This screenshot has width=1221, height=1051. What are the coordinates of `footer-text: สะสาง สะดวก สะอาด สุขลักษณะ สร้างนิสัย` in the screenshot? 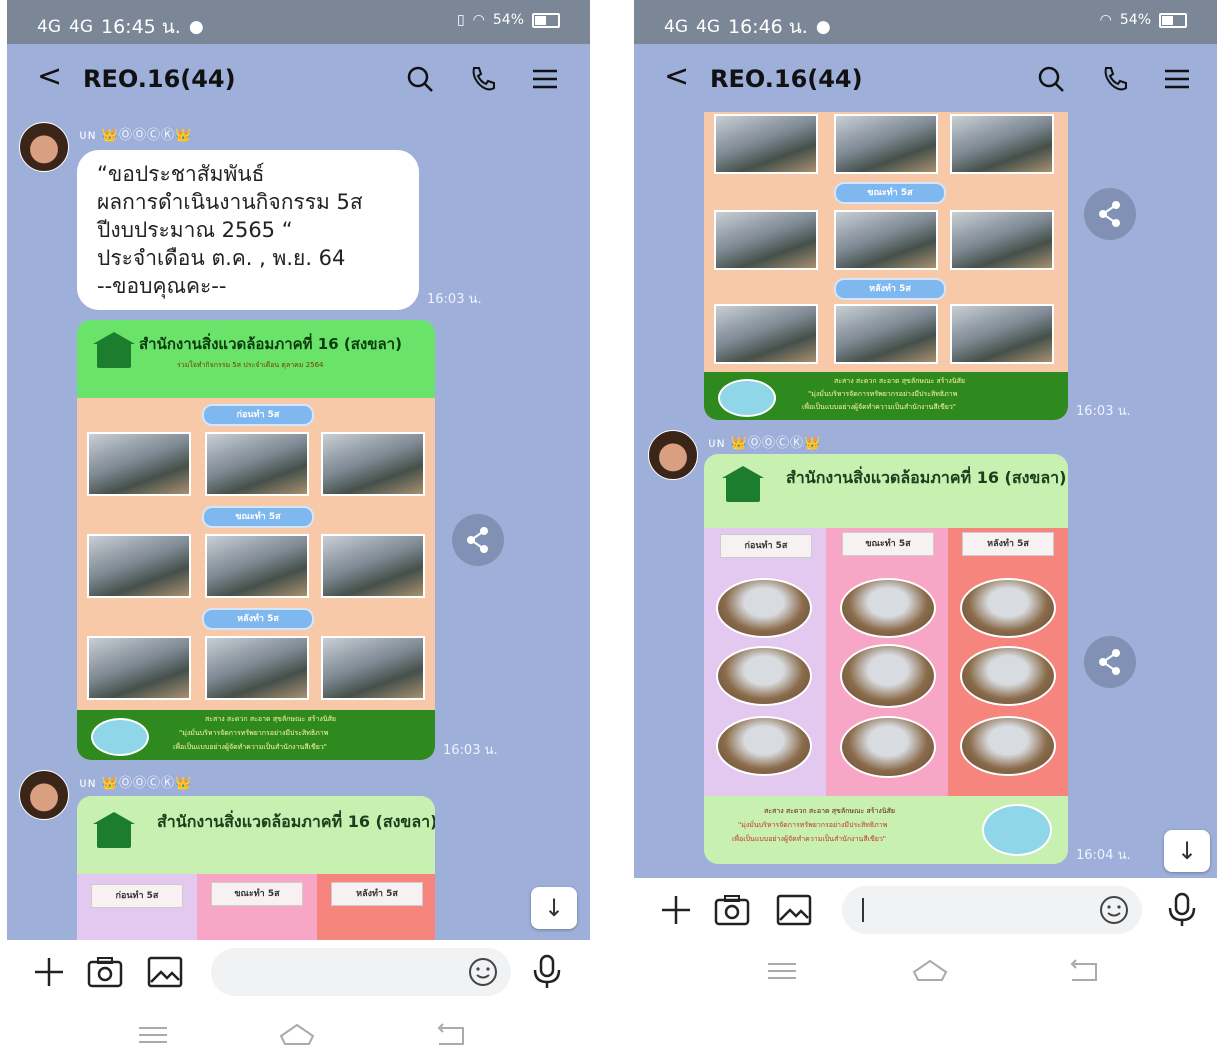 It's located at (830, 811).